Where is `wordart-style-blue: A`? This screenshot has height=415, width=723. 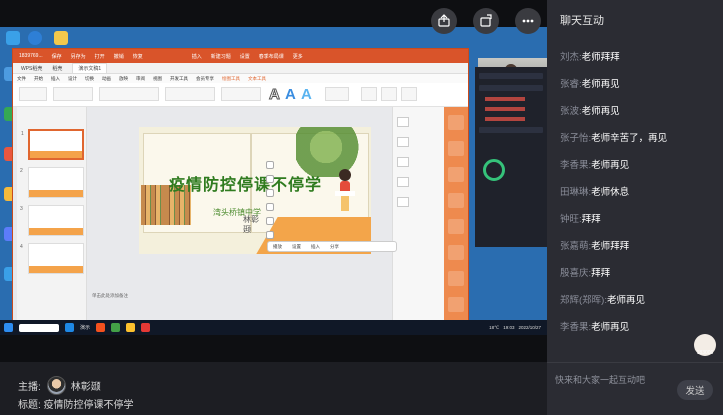 wordart-style-blue: A is located at coordinates (290, 94).